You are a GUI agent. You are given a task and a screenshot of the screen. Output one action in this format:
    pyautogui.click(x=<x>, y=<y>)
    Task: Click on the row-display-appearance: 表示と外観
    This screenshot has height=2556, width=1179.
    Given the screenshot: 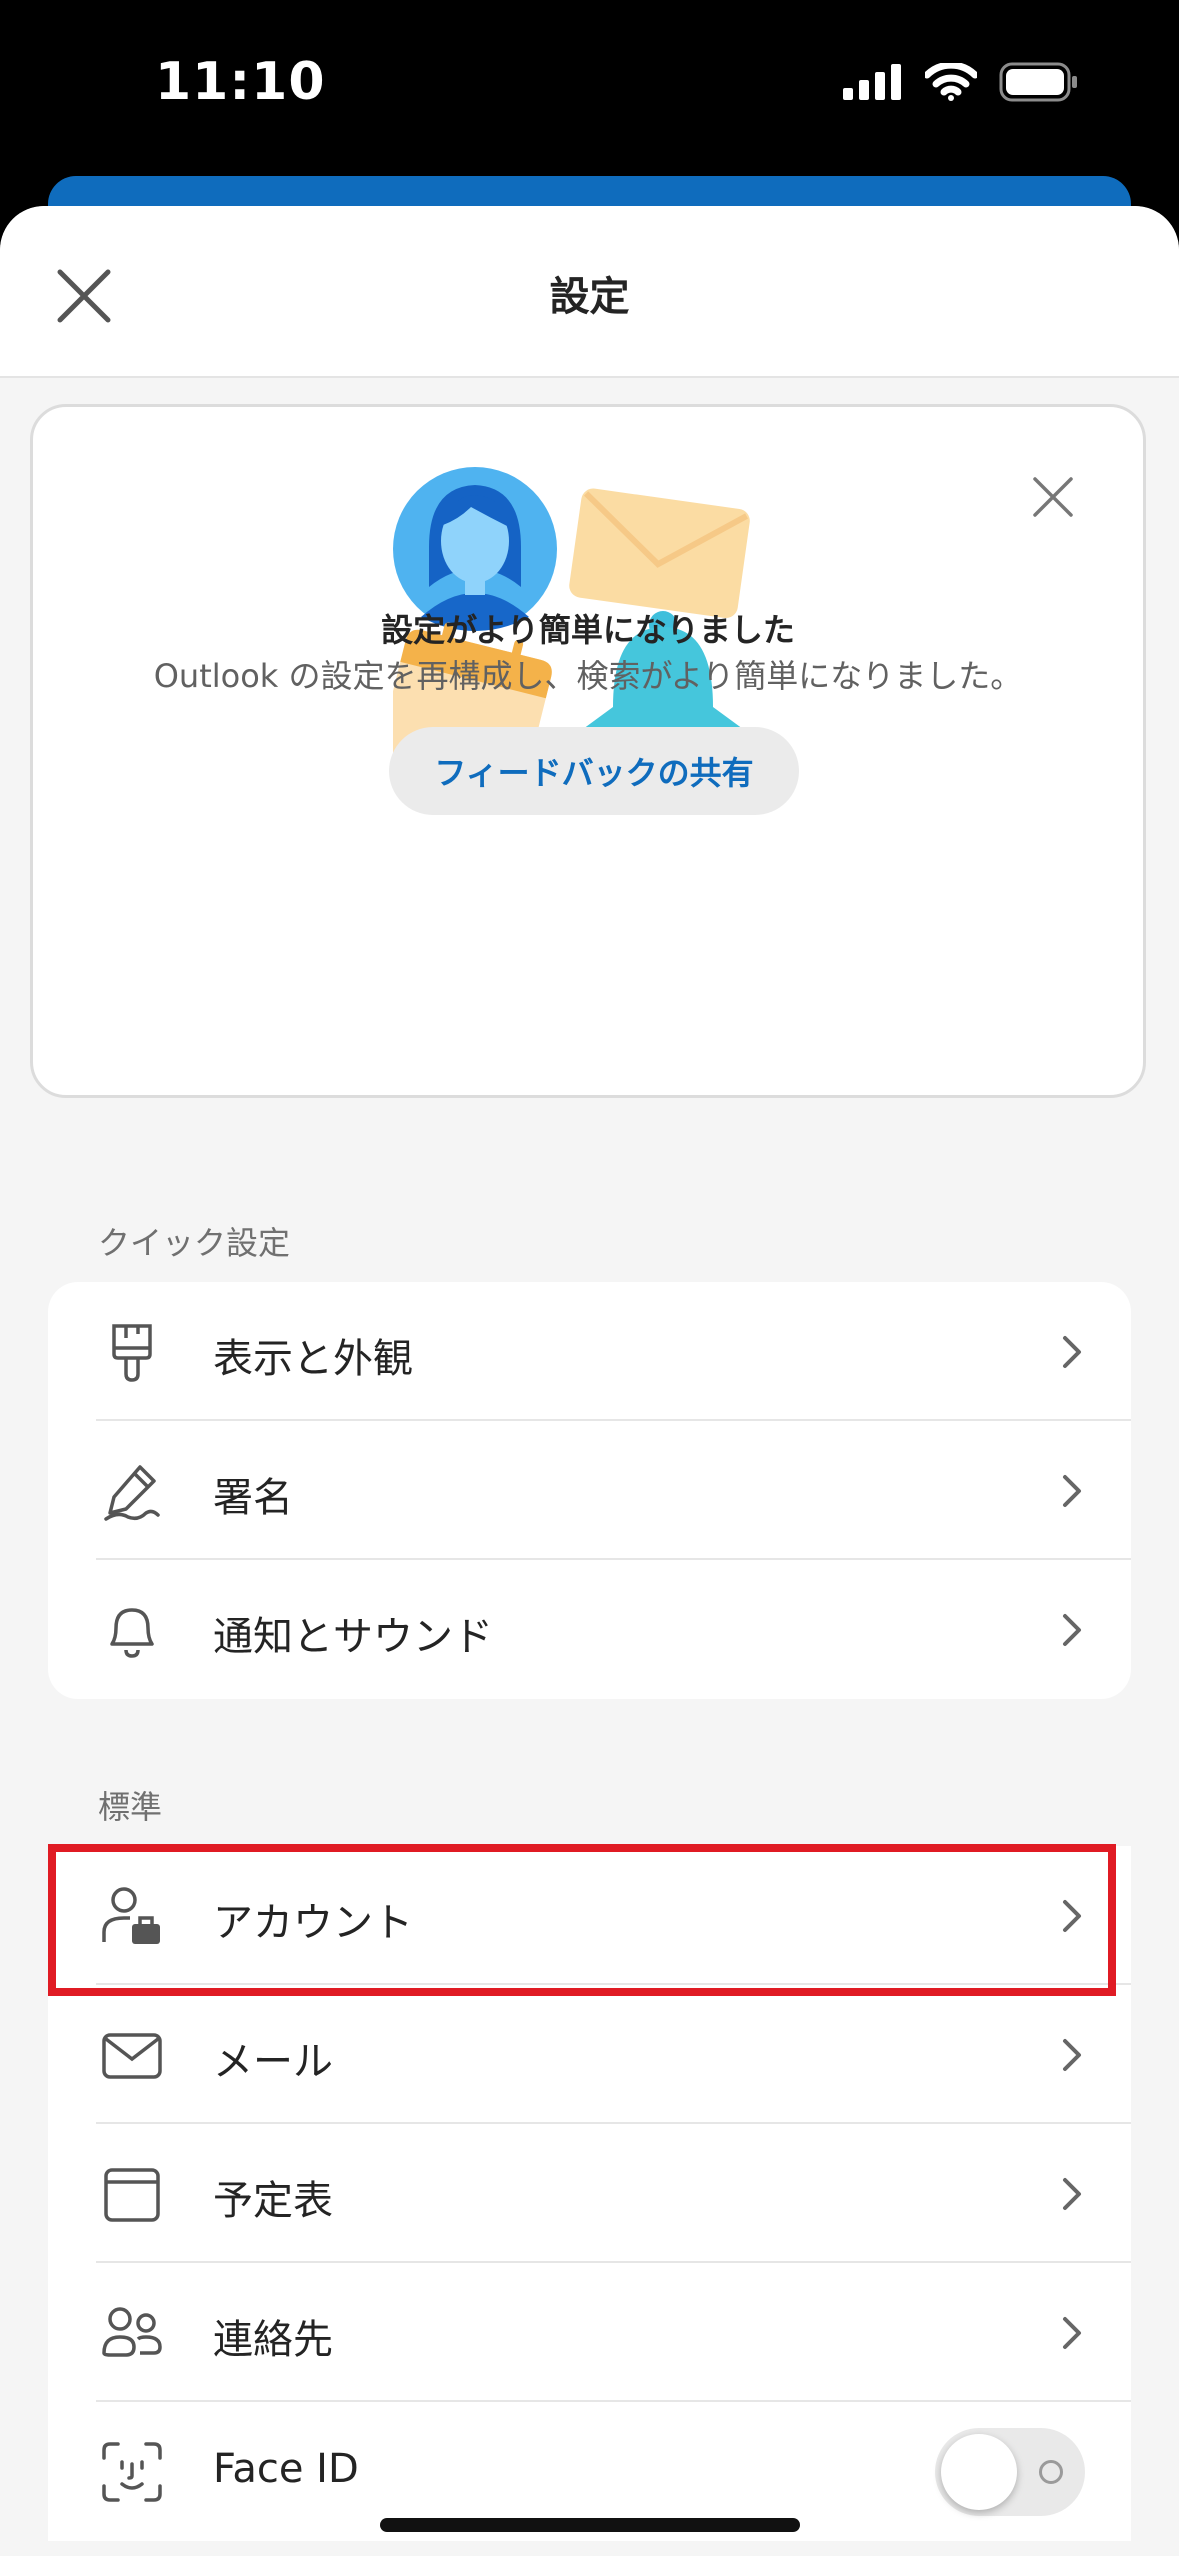 What is the action you would take?
    pyautogui.click(x=589, y=1351)
    